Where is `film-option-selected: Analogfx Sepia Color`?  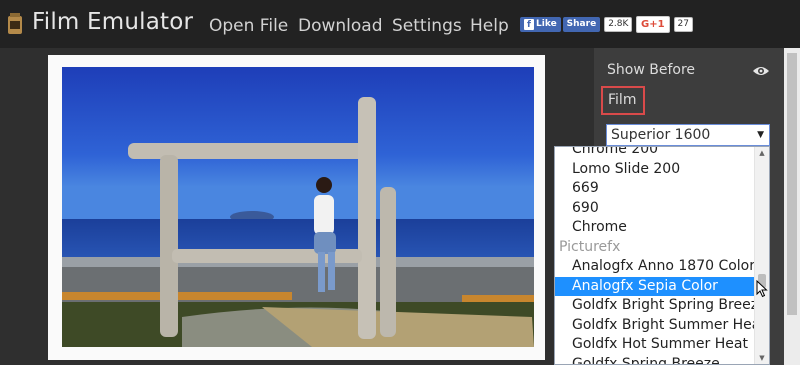
film-option-selected: Analogfx Sepia Color is located at coordinates (655, 286).